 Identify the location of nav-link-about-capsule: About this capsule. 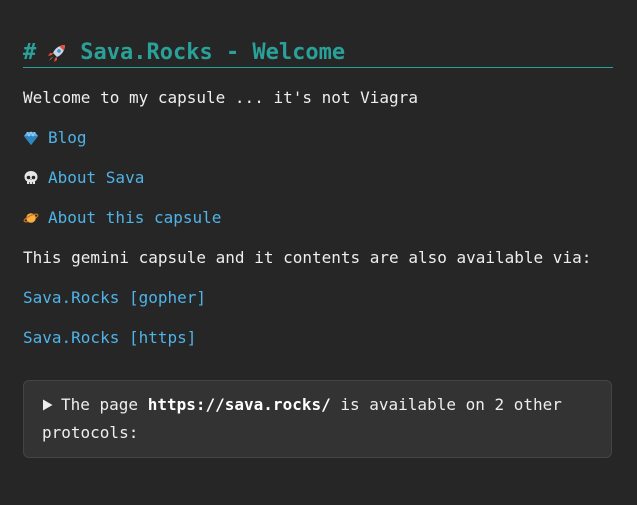
(318, 218).